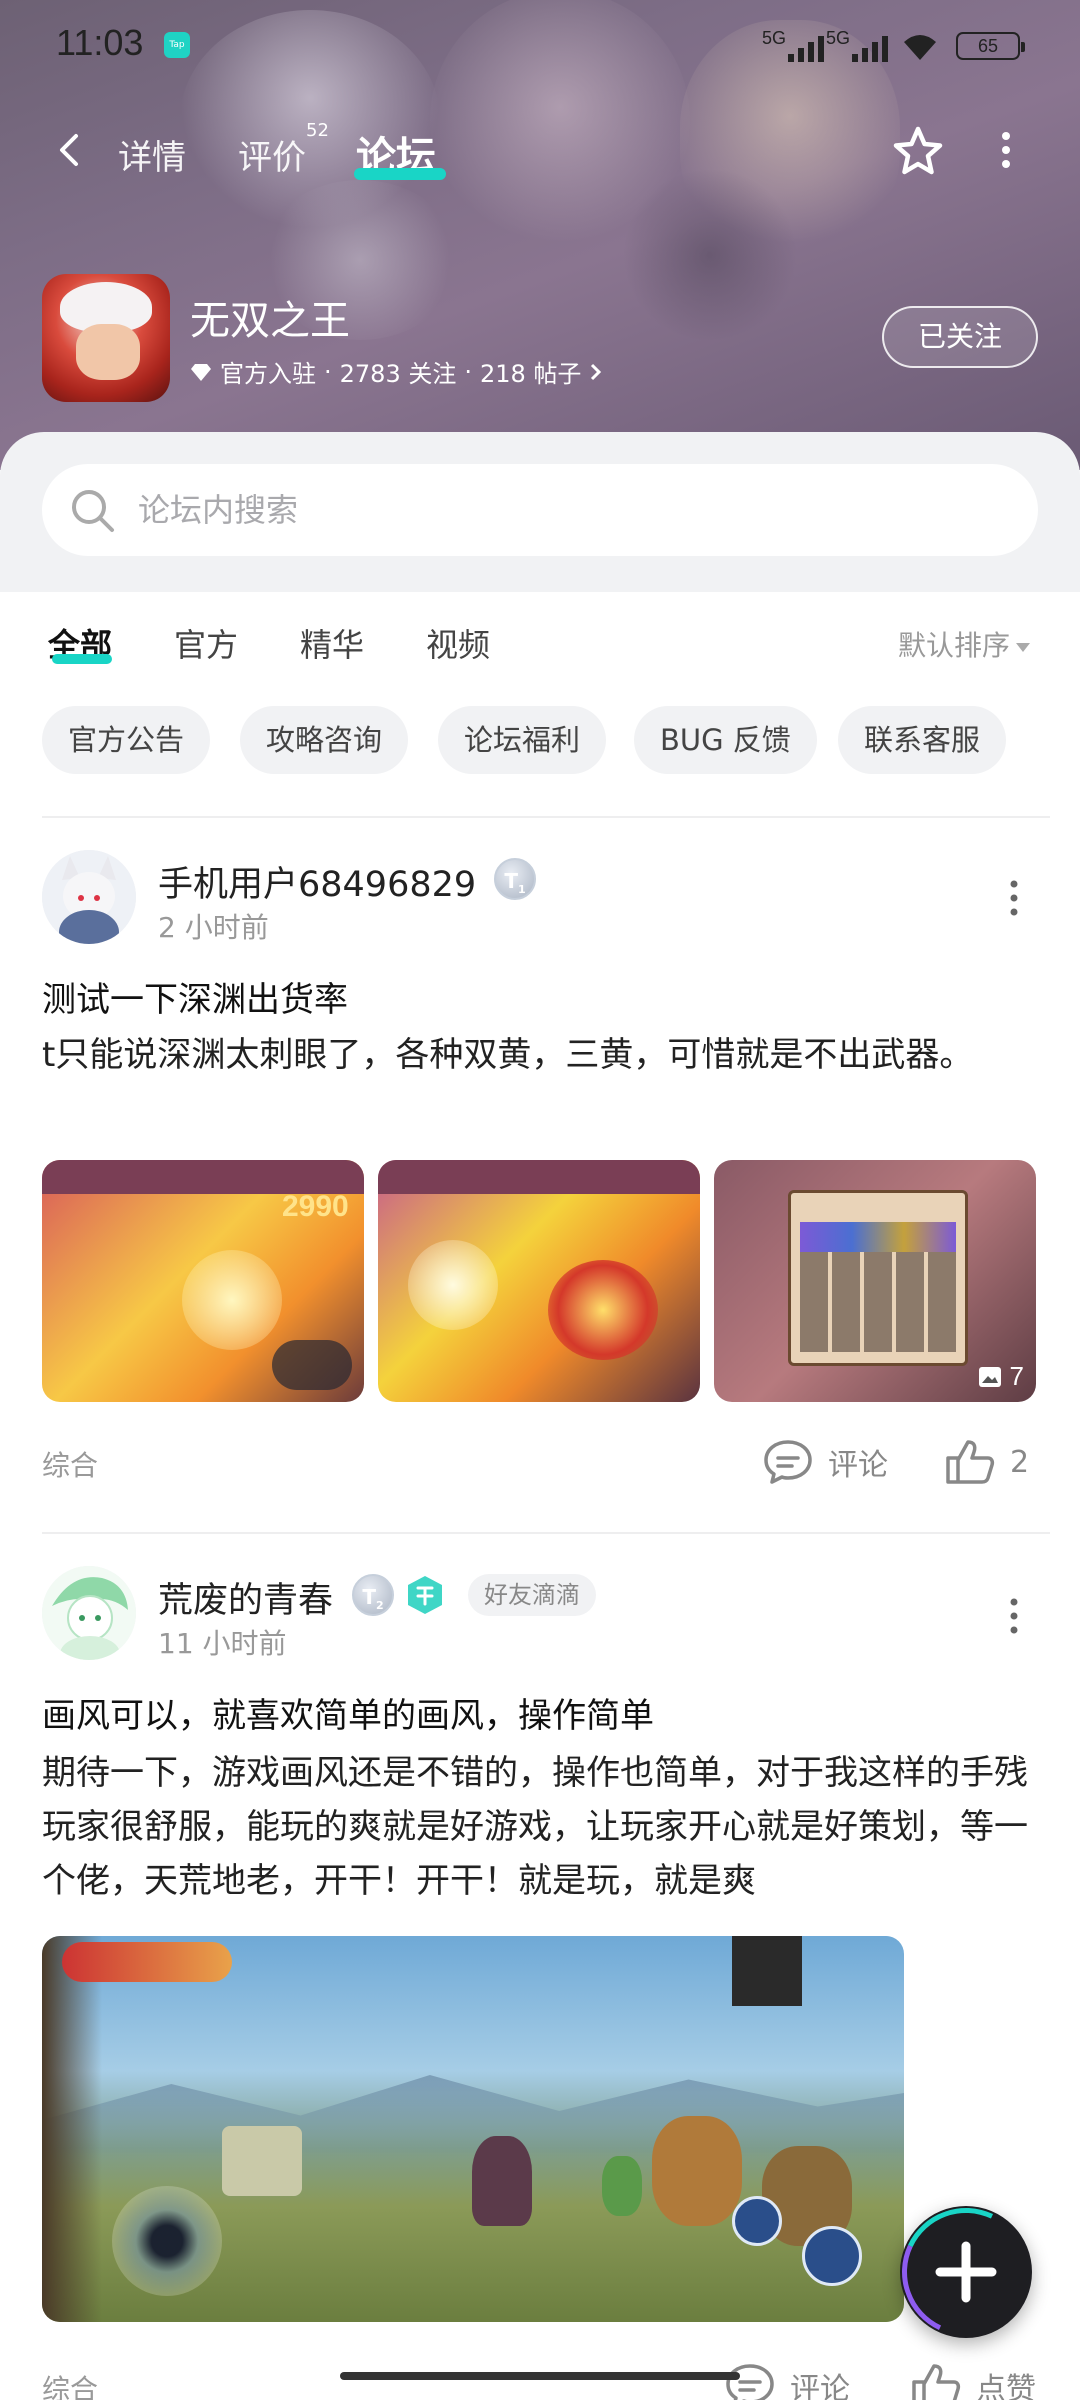 The width and height of the screenshot is (1080, 2400). Describe the element at coordinates (922, 740) in the screenshot. I see `chip-customer-service: 联系客服` at that location.